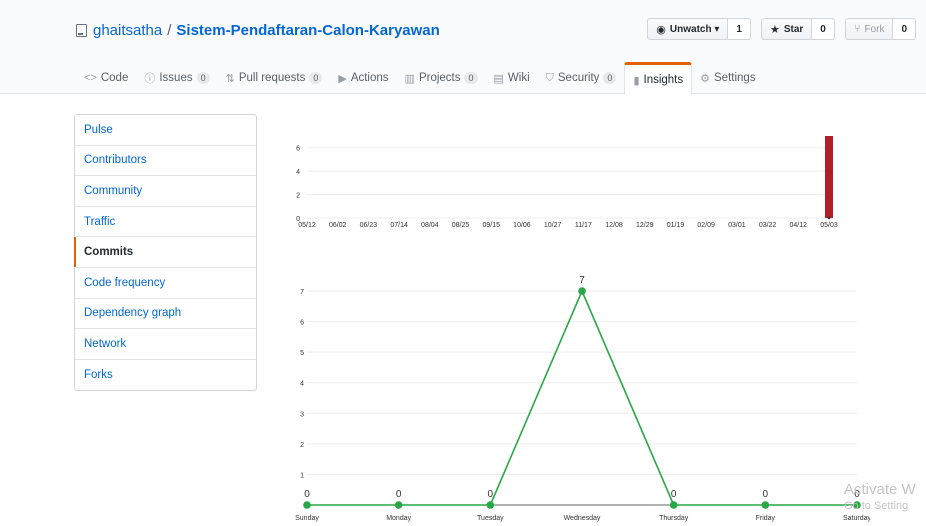  What do you see at coordinates (491, 225) in the screenshot?
I see `x-tick-label: 09/15` at bounding box center [491, 225].